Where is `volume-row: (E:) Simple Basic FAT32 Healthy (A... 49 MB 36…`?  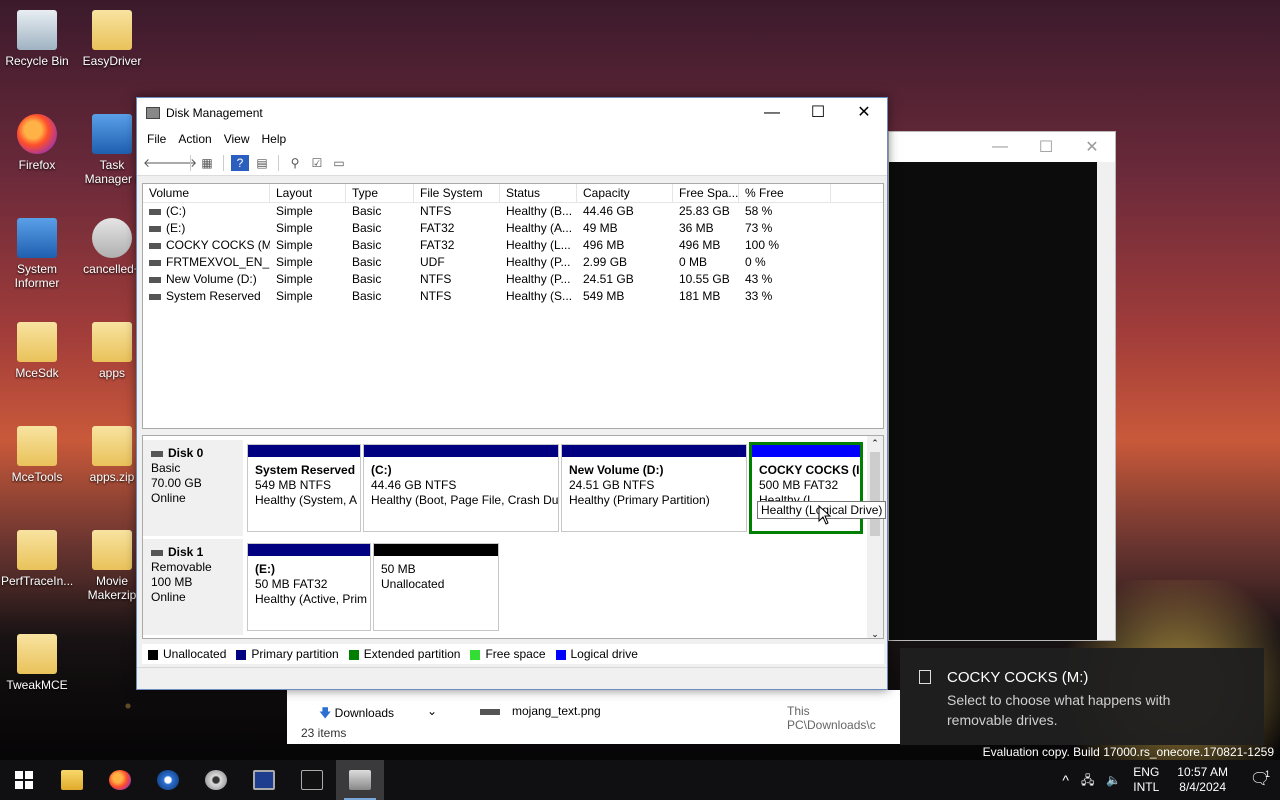 volume-row: (E:) Simple Basic FAT32 Healthy (A... 49 MB 36… is located at coordinates (513, 228).